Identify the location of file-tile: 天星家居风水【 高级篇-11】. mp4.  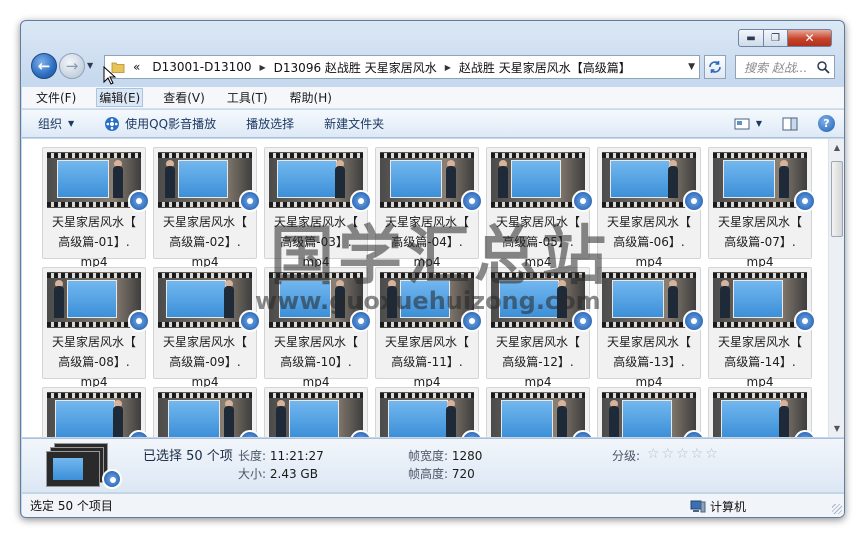
(429, 328).